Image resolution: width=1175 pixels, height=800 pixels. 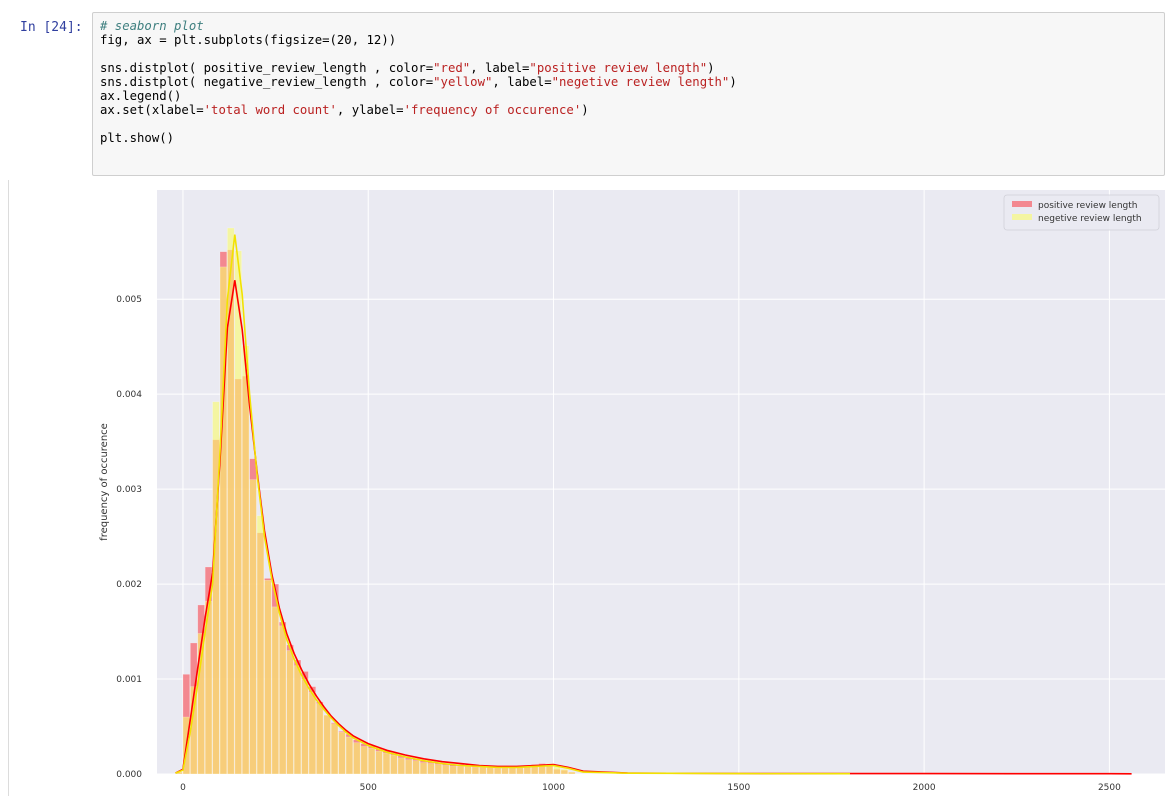 What do you see at coordinates (418, 96) in the screenshot?
I see `code-line: ax.legend()` at bounding box center [418, 96].